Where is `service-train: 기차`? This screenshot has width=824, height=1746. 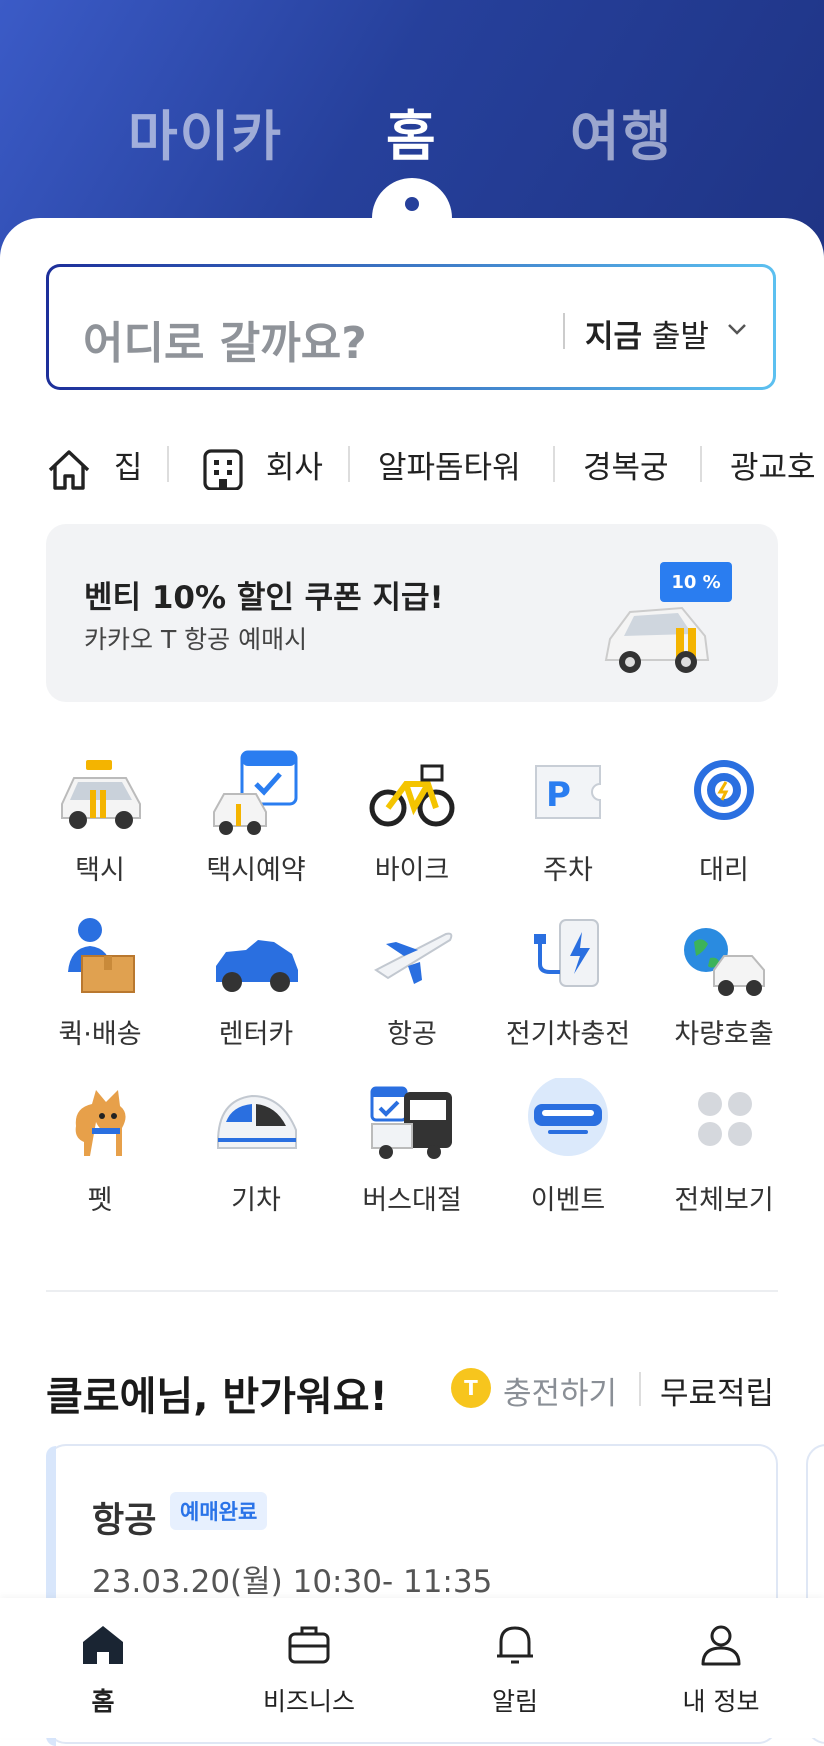
service-train: 기차 is located at coordinates (256, 1153).